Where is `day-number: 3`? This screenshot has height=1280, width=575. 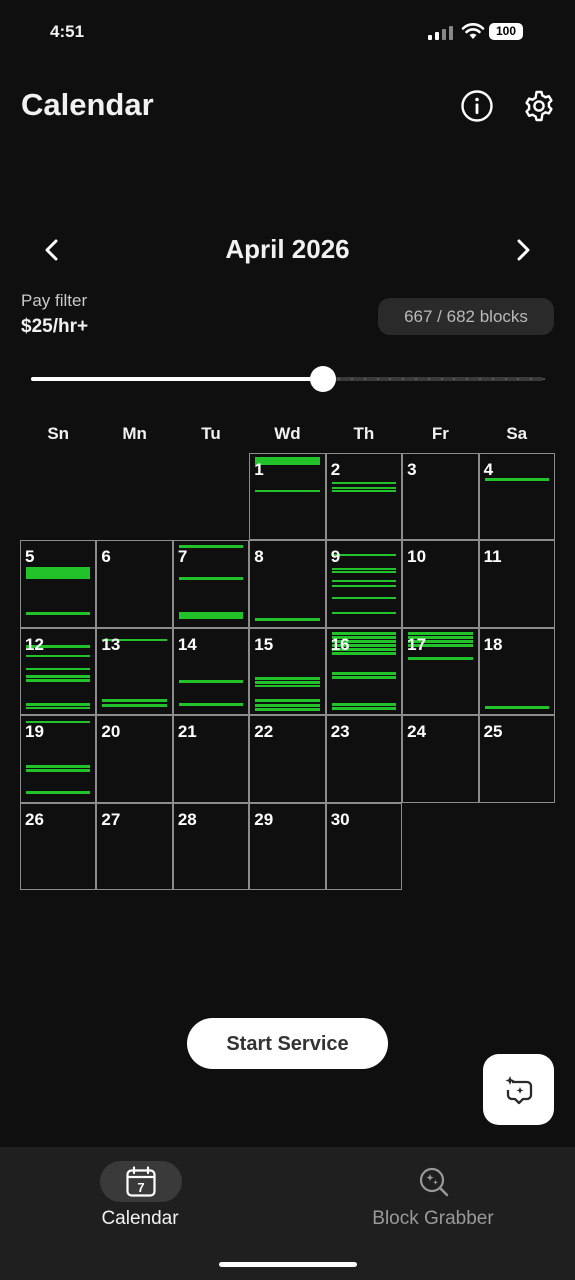 day-number: 3 is located at coordinates (412, 469).